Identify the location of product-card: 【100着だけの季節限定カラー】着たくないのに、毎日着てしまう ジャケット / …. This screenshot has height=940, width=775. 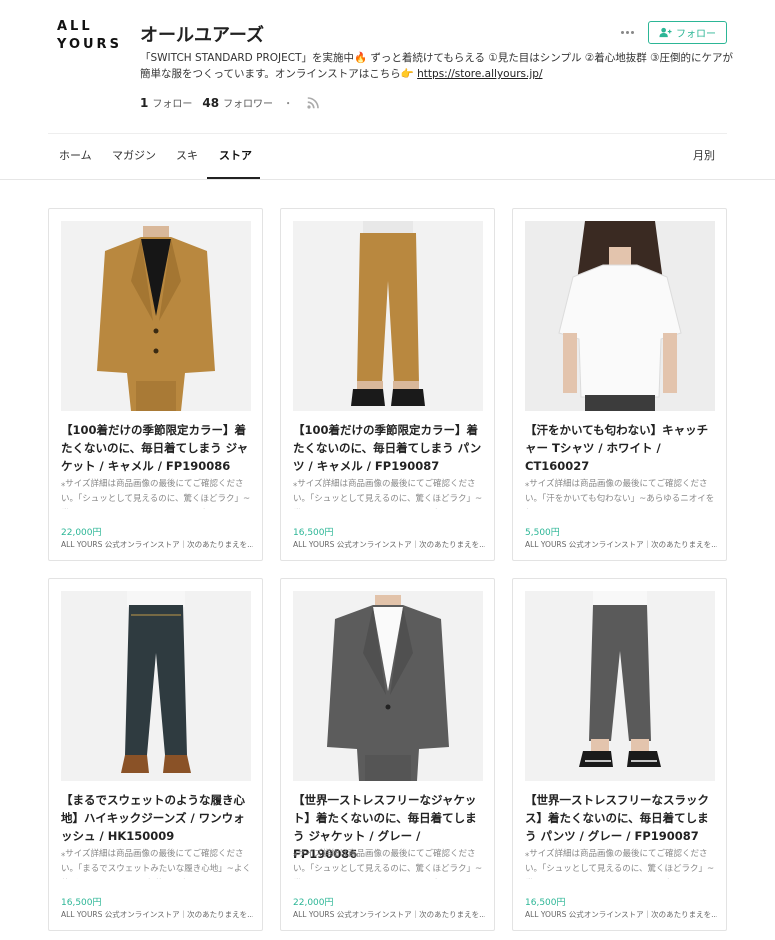
(155, 384).